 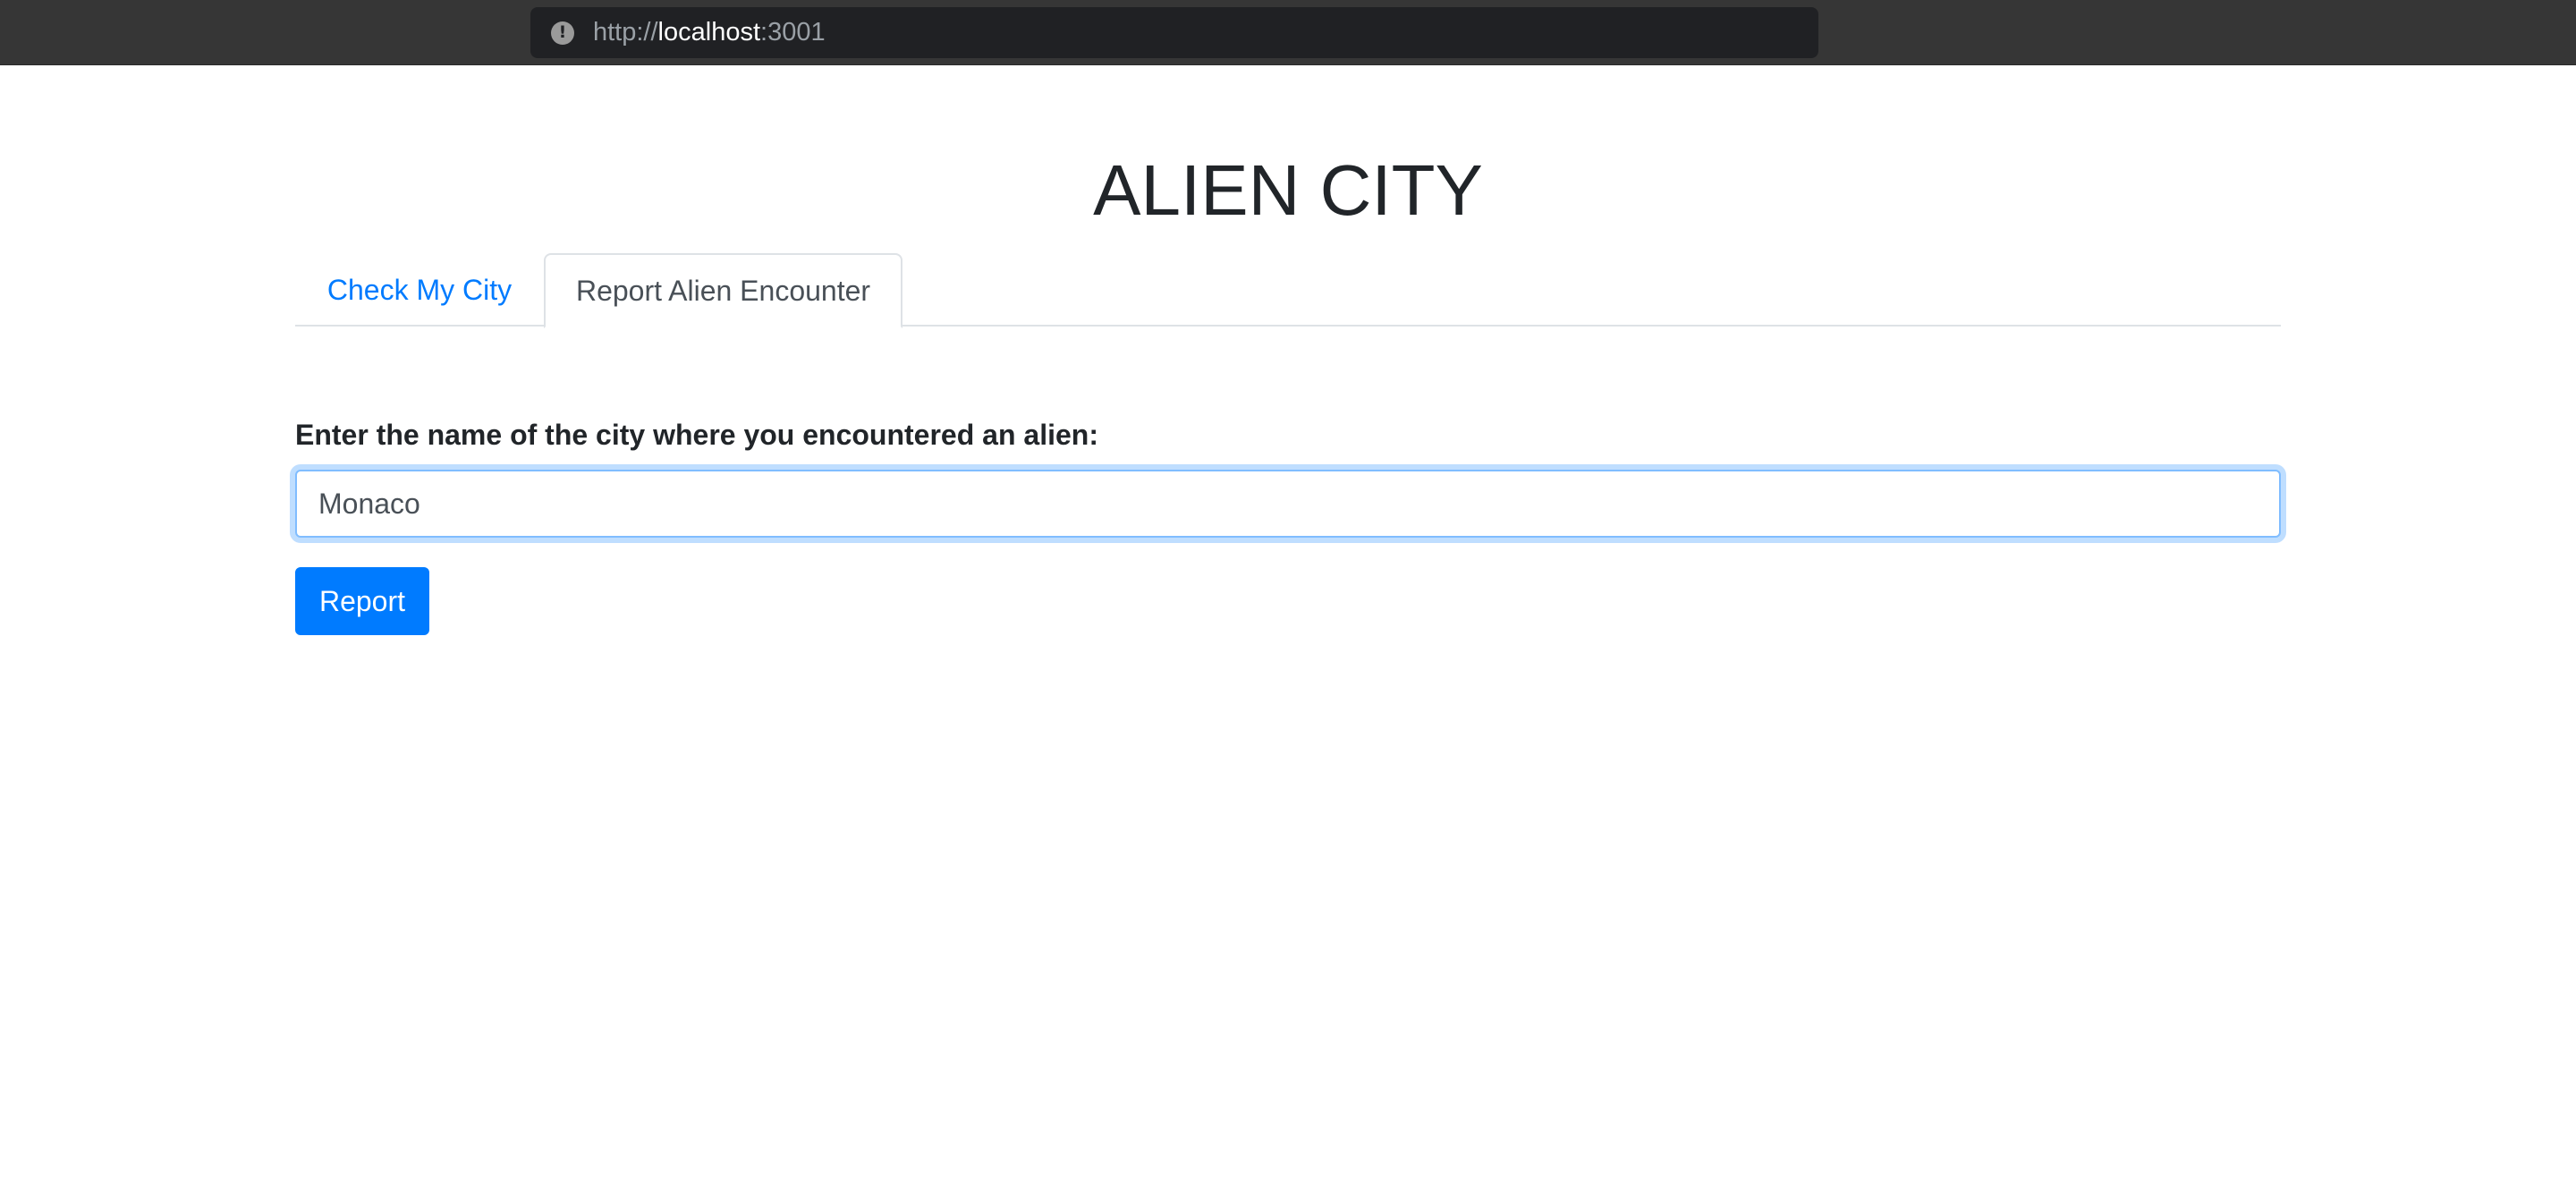 What do you see at coordinates (625, 32) in the screenshot?
I see `url-scheme: http://` at bounding box center [625, 32].